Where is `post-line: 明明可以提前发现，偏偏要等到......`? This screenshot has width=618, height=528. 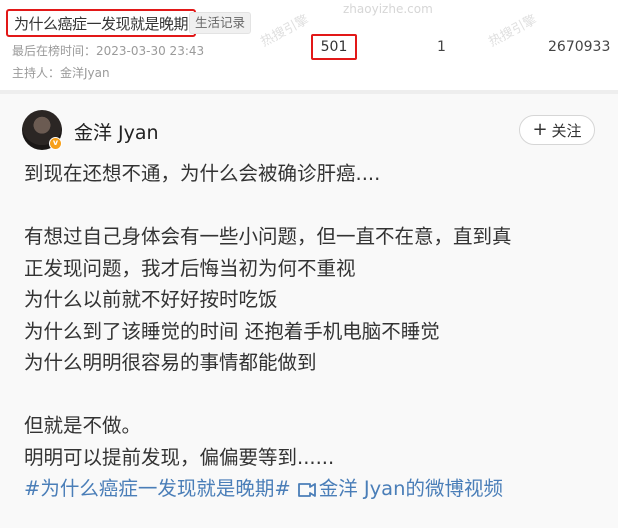 post-line: 明明可以提前发现，偏偏要等到...... is located at coordinates (179, 457).